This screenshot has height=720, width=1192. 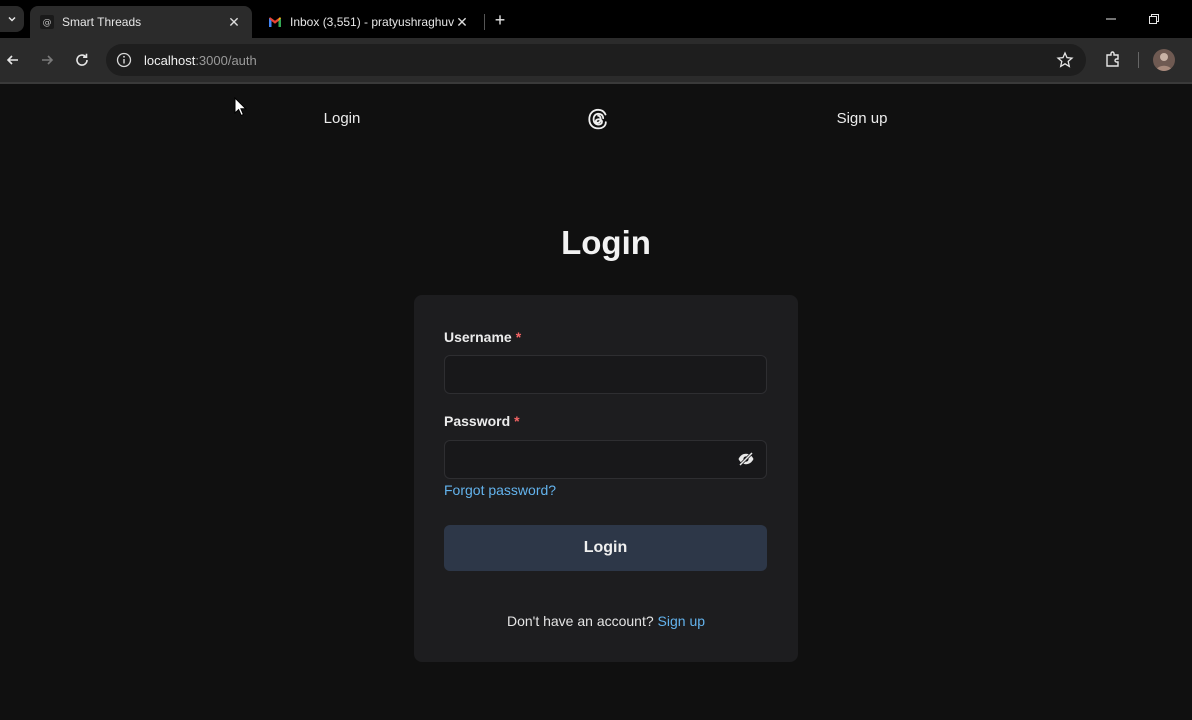 I want to click on mouse-cursor-icon, so click(x=241, y=107).